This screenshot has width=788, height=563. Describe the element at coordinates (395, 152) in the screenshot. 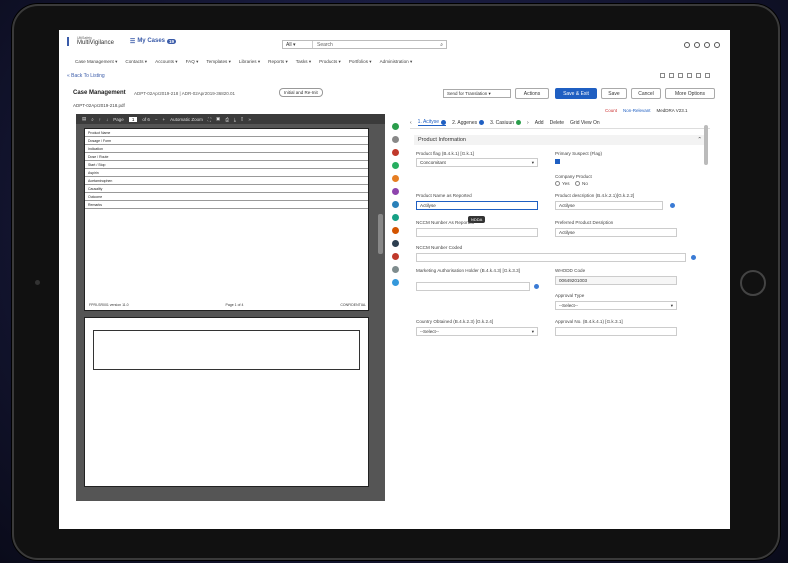

I see `alert-icon` at that location.